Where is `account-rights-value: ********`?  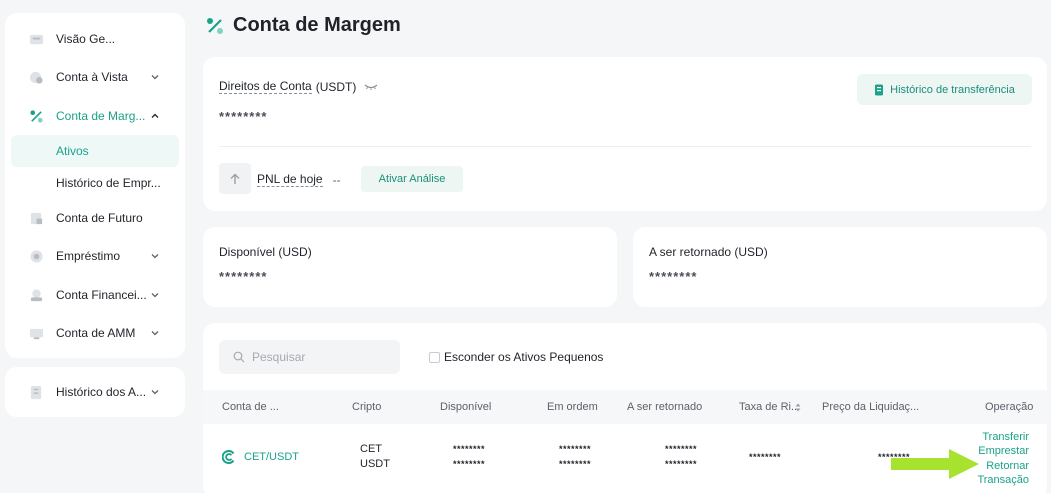
account-rights-value: ******** is located at coordinates (243, 116).